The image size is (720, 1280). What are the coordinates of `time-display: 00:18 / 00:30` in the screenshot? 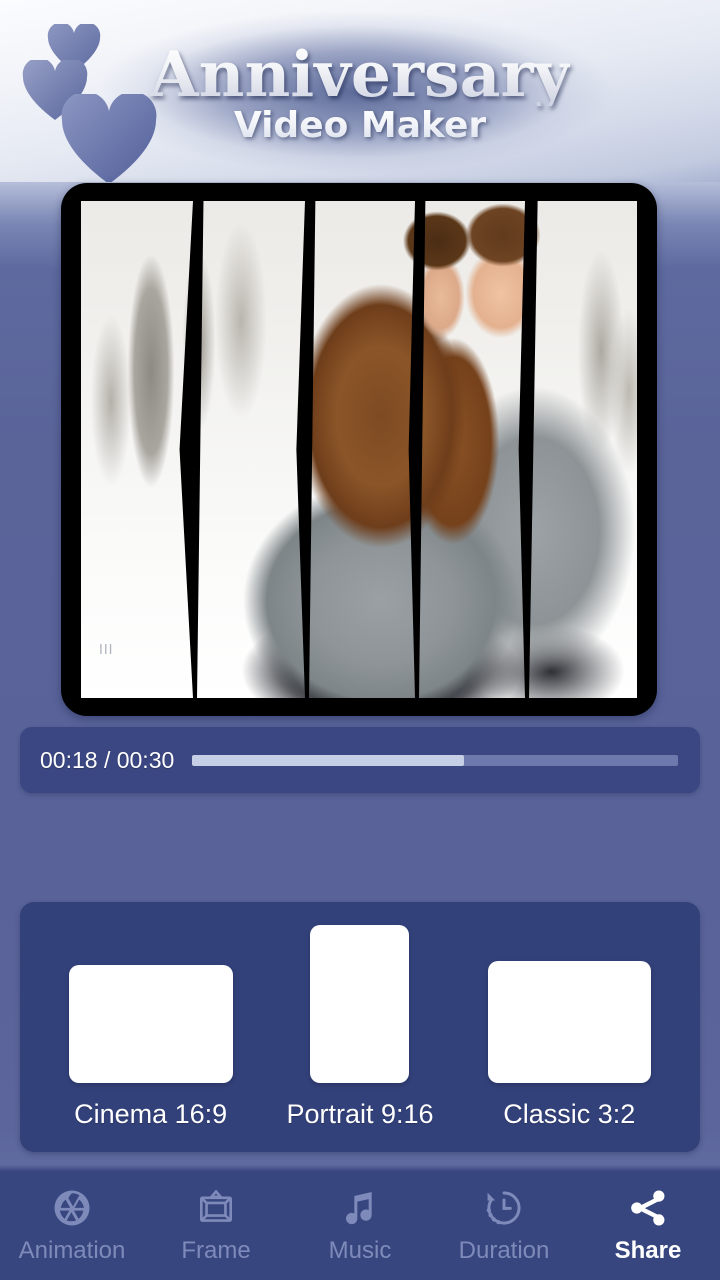 It's located at (107, 759).